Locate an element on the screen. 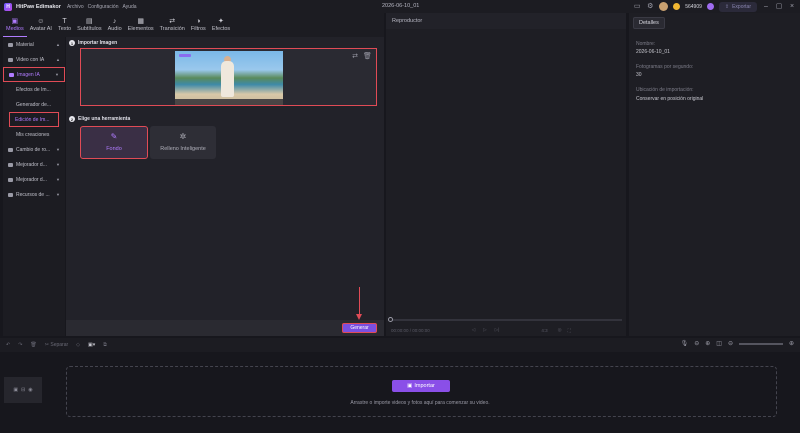 The width and height of the screenshot is (800, 433). close-icon: × is located at coordinates (792, 7).